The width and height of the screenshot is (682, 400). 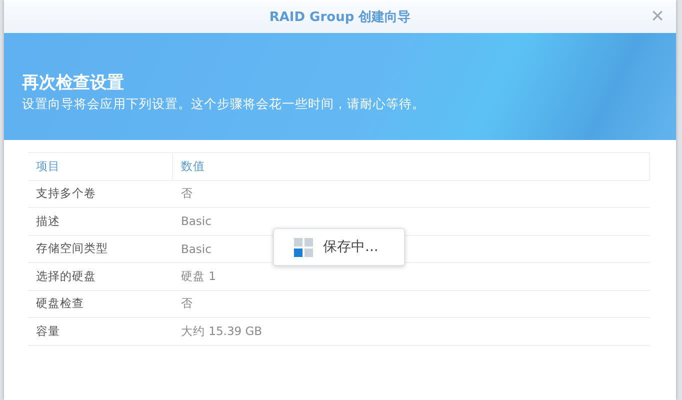 I want to click on table-cell: 硬盘 1, so click(x=198, y=276).